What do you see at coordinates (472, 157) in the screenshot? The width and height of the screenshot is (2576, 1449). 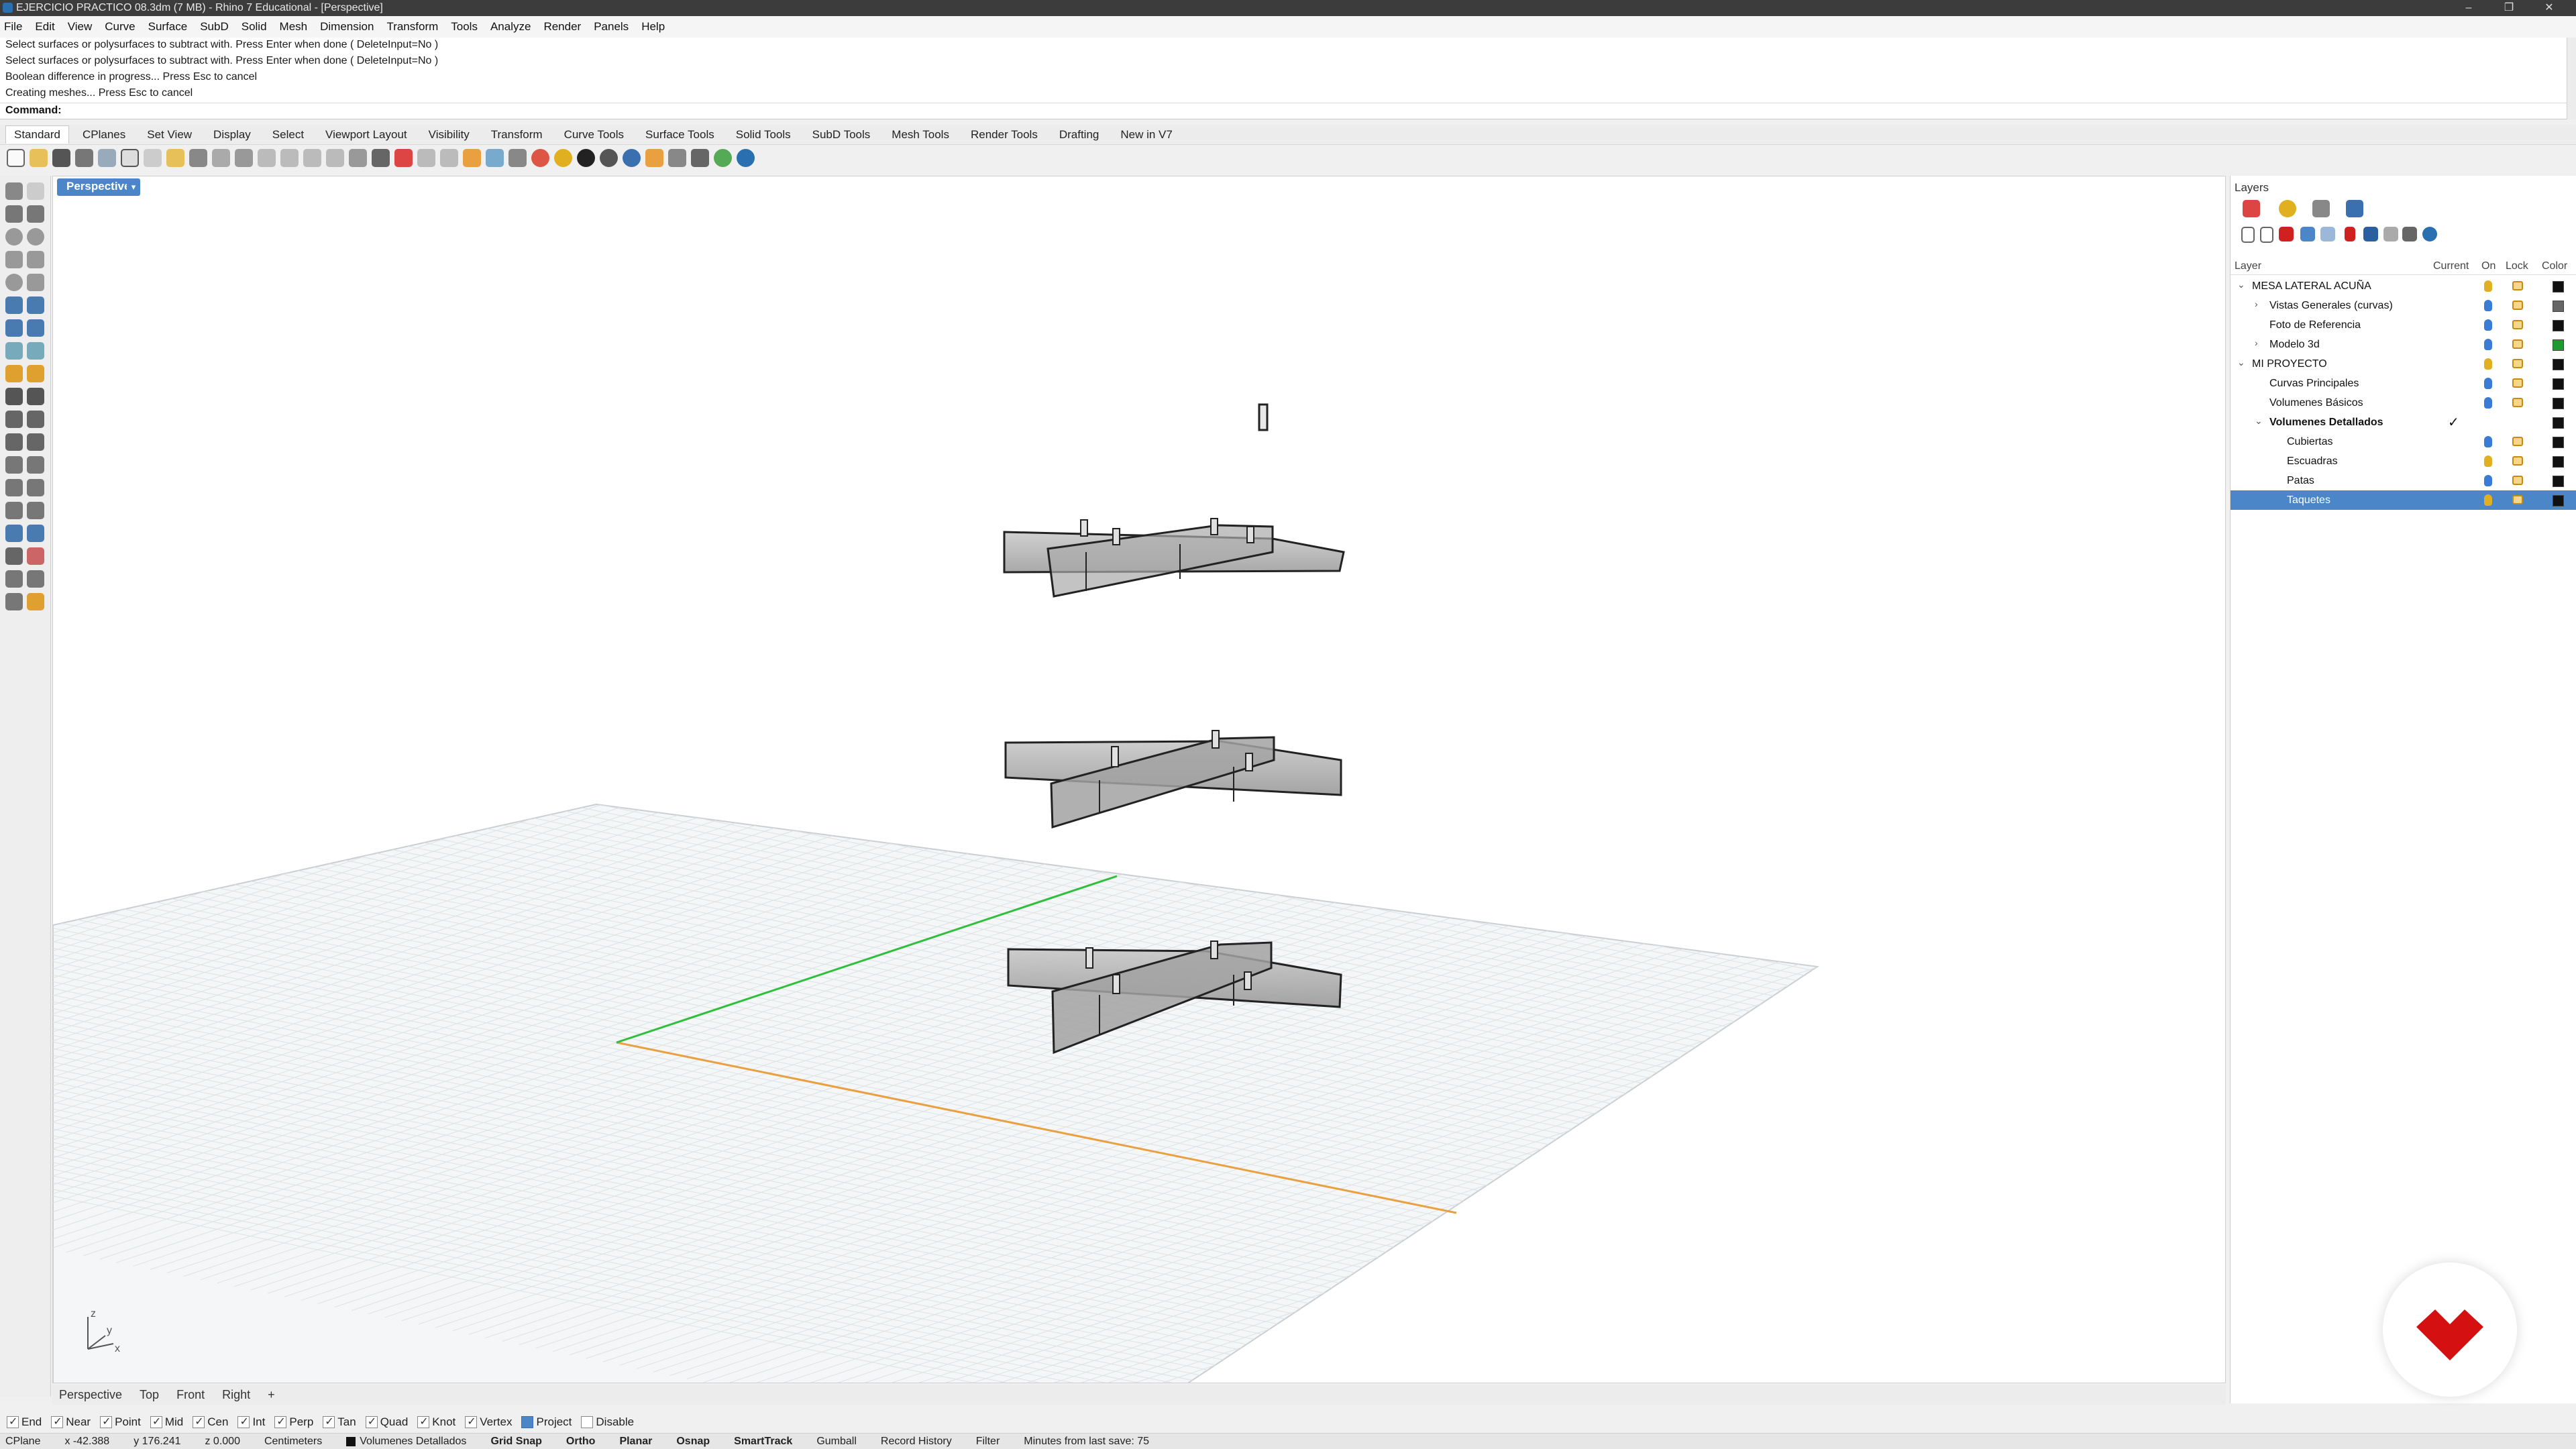 I see `light-icon` at bounding box center [472, 157].